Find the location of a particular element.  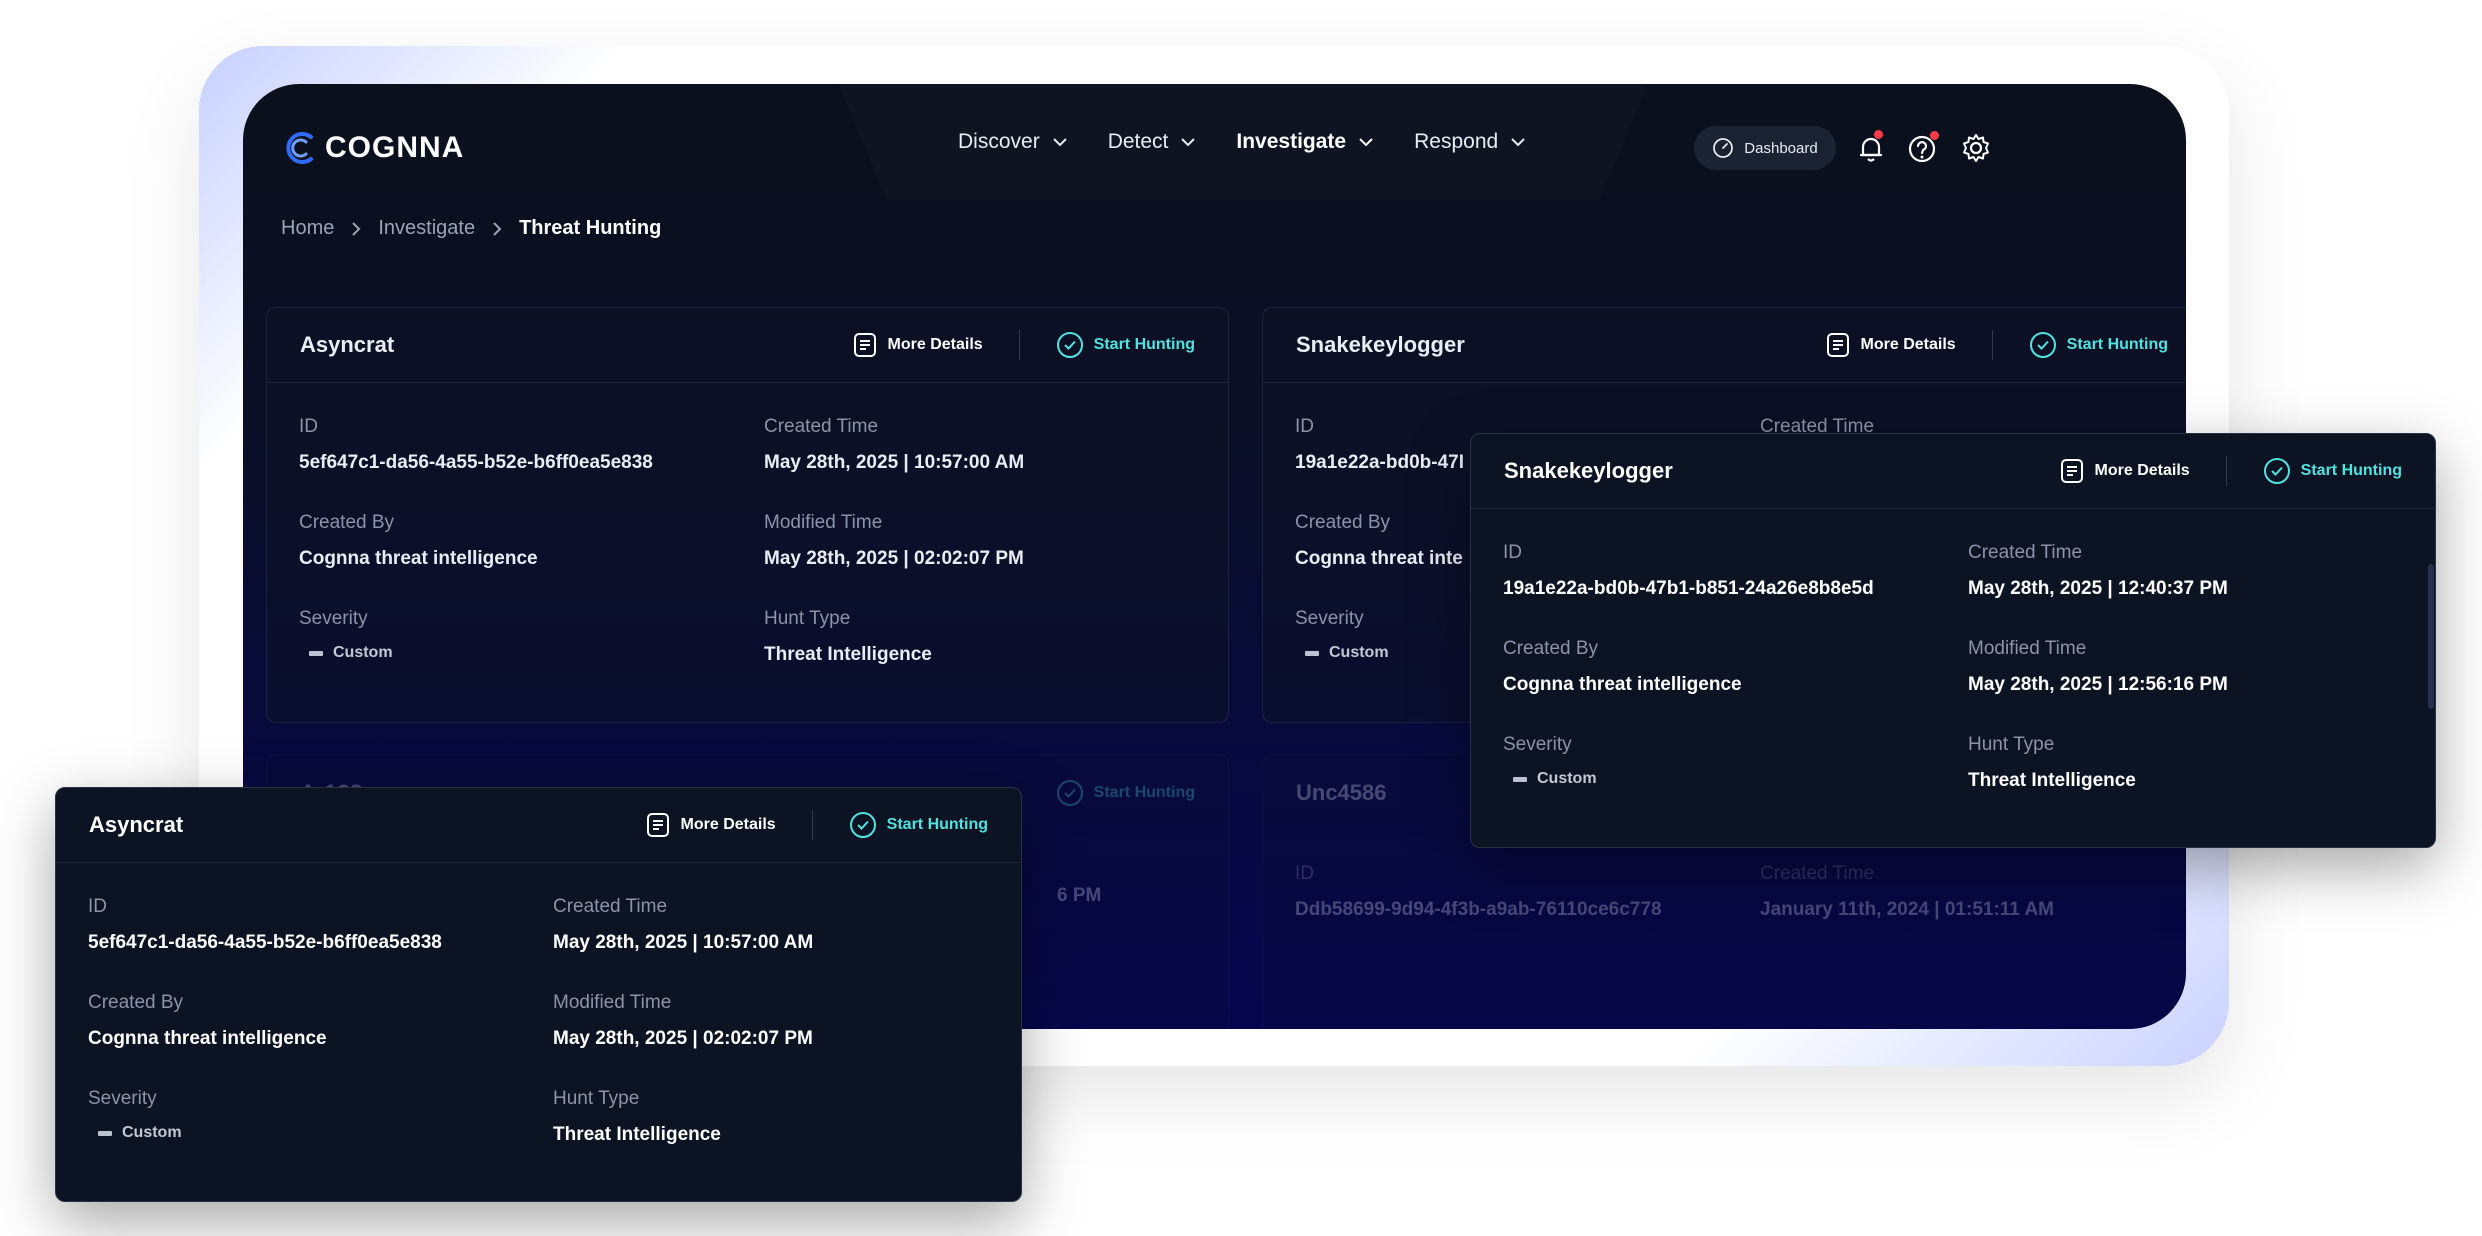

brand-logo: COGNNA is located at coordinates (372, 148).